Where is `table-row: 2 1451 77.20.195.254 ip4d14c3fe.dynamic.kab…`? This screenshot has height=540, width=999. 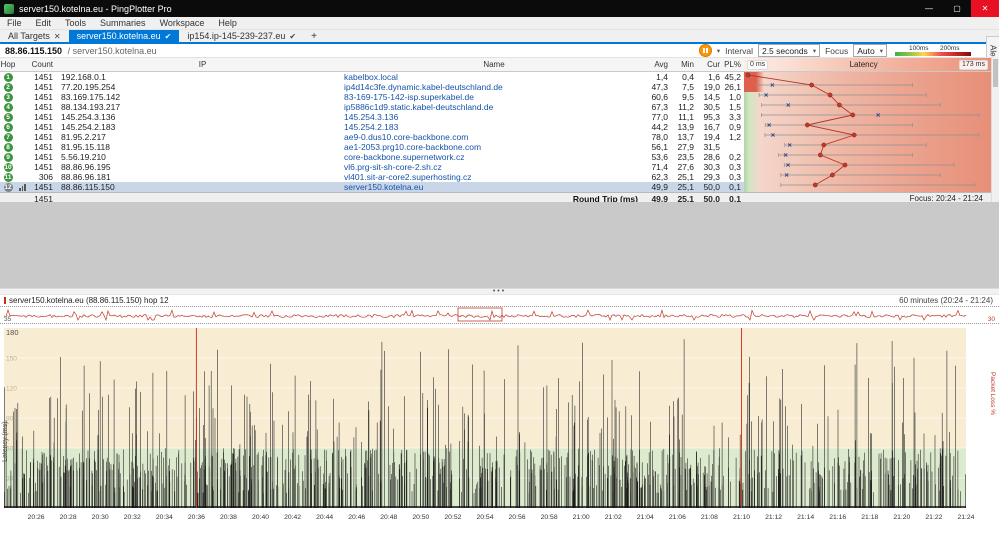 table-row: 2 1451 77.20.195.254 ip4d14c3fe.dynamic.kab… is located at coordinates (495, 87).